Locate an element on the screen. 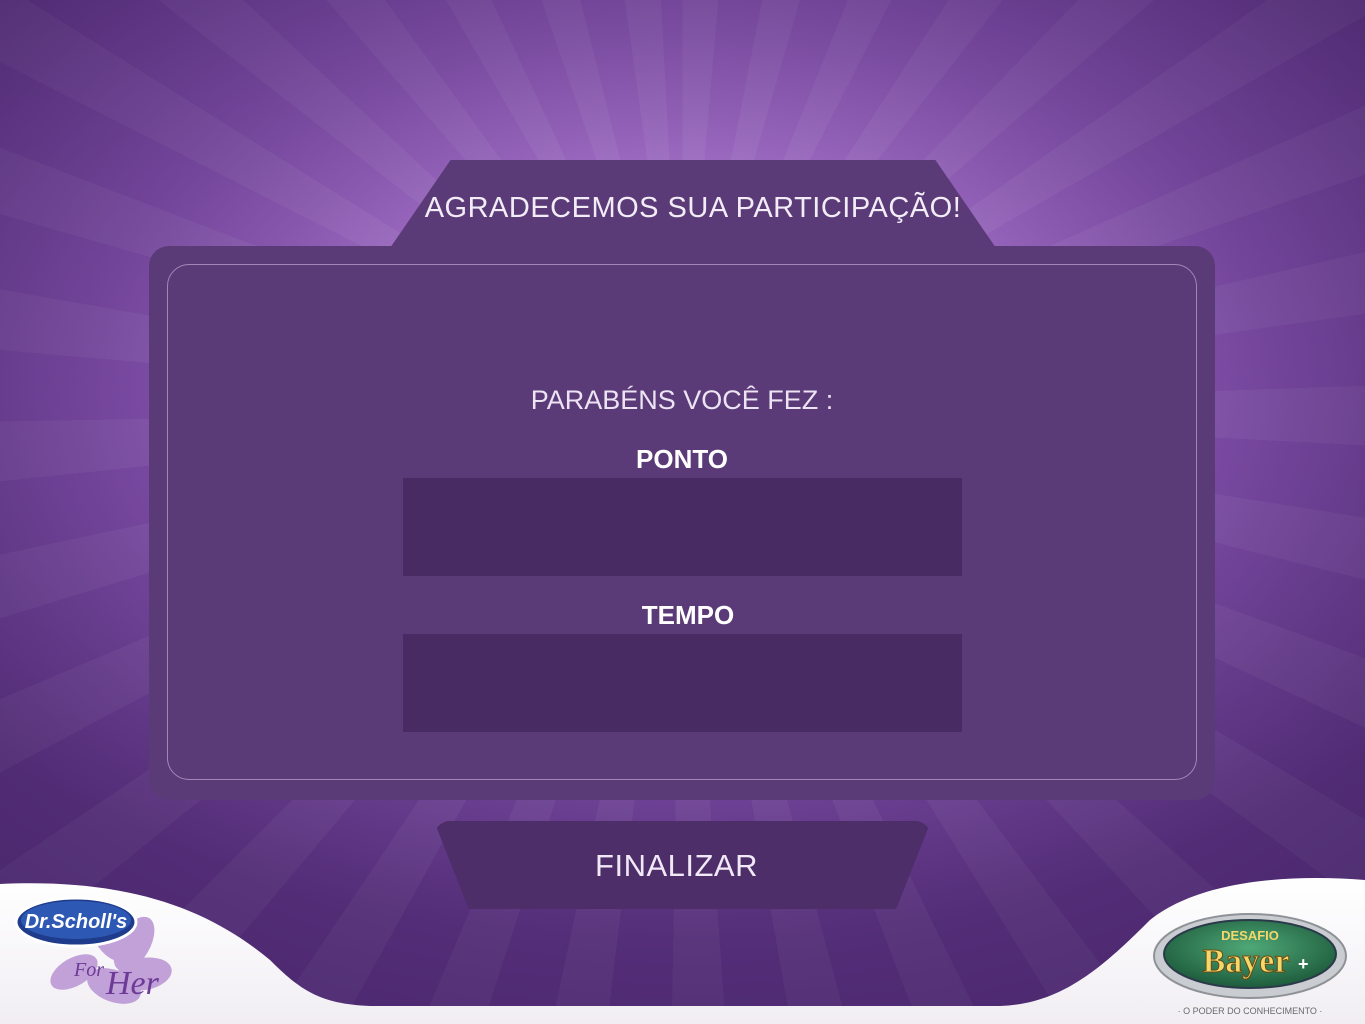  drscholls-logo: Dr.Scholl's For Her is located at coordinates (99, 954).